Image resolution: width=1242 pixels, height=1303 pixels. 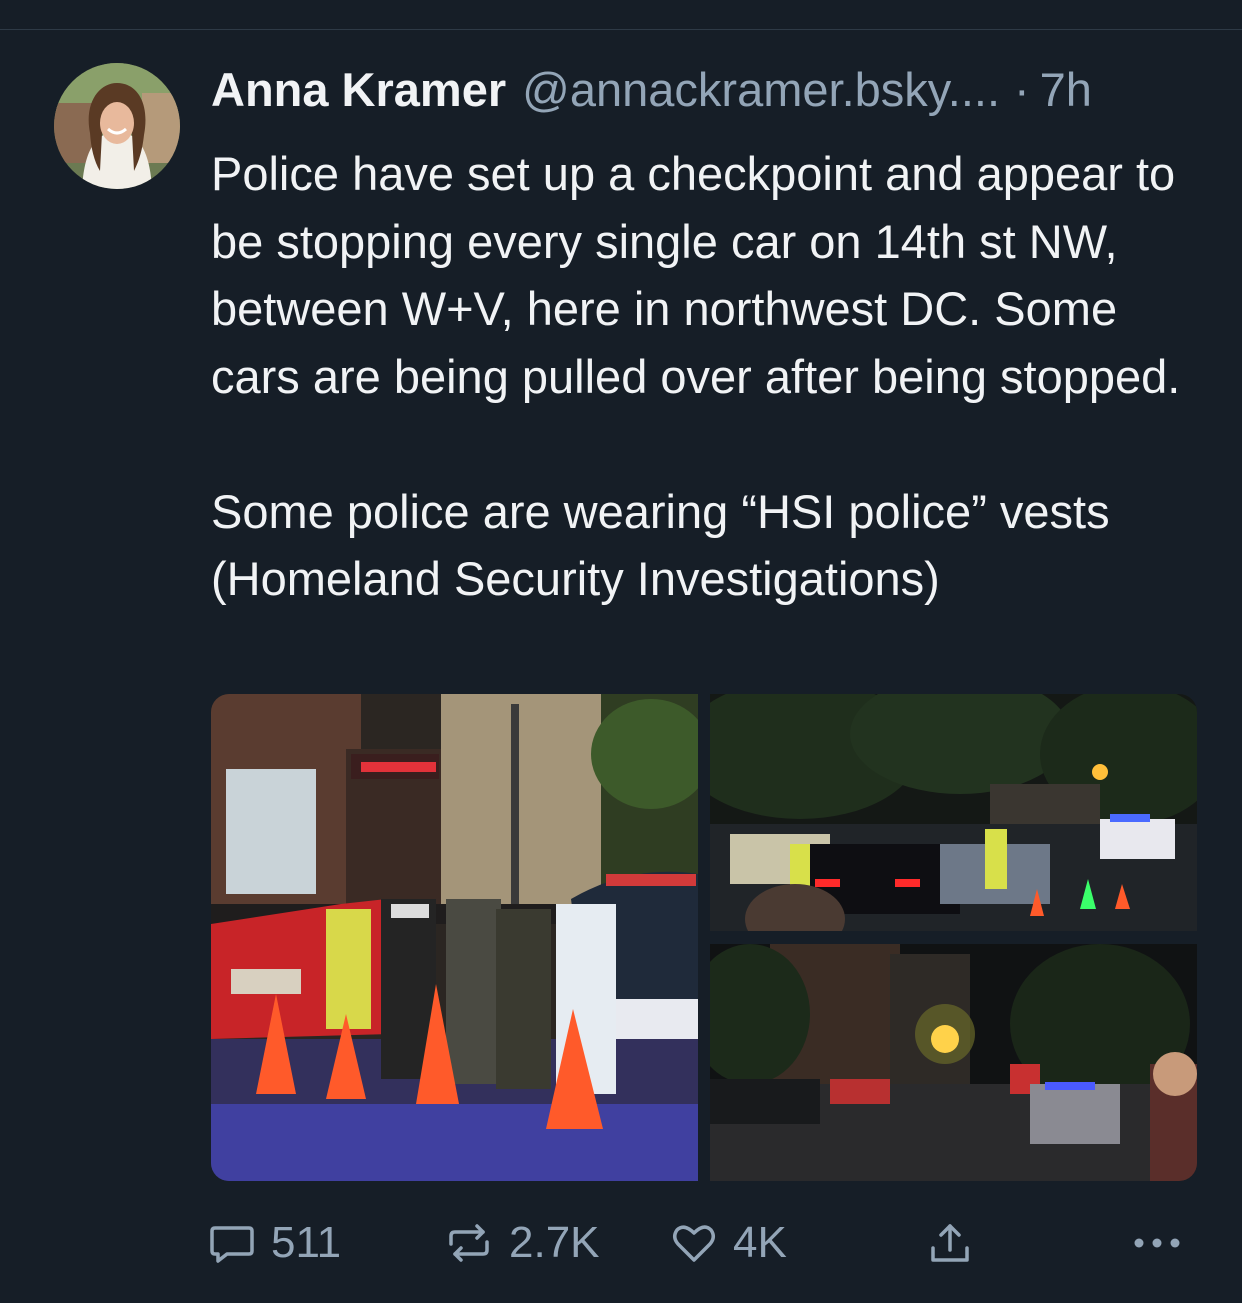 I want to click on media-image-wide-street, so click(x=953, y=1062).